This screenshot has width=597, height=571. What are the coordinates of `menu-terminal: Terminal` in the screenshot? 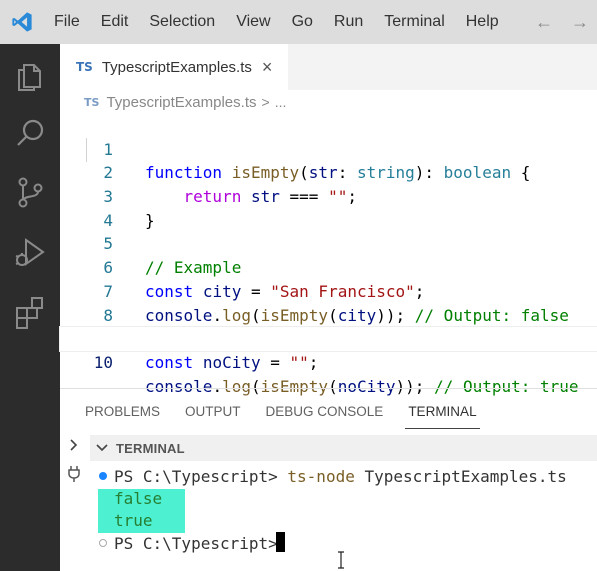 It's located at (414, 22).